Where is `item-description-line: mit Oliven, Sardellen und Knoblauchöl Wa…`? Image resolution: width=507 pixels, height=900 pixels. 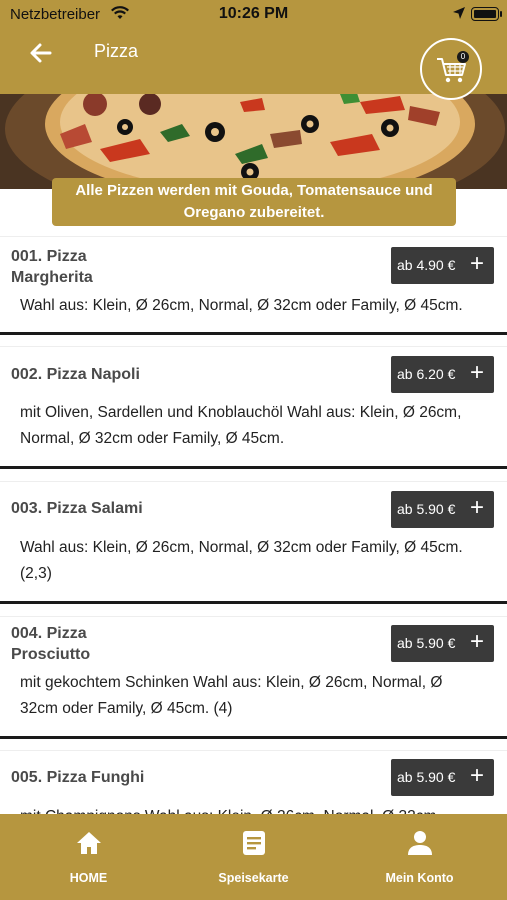
item-description-line: mit Oliven, Sardellen und Knoblauchöl Wa… is located at coordinates (241, 412).